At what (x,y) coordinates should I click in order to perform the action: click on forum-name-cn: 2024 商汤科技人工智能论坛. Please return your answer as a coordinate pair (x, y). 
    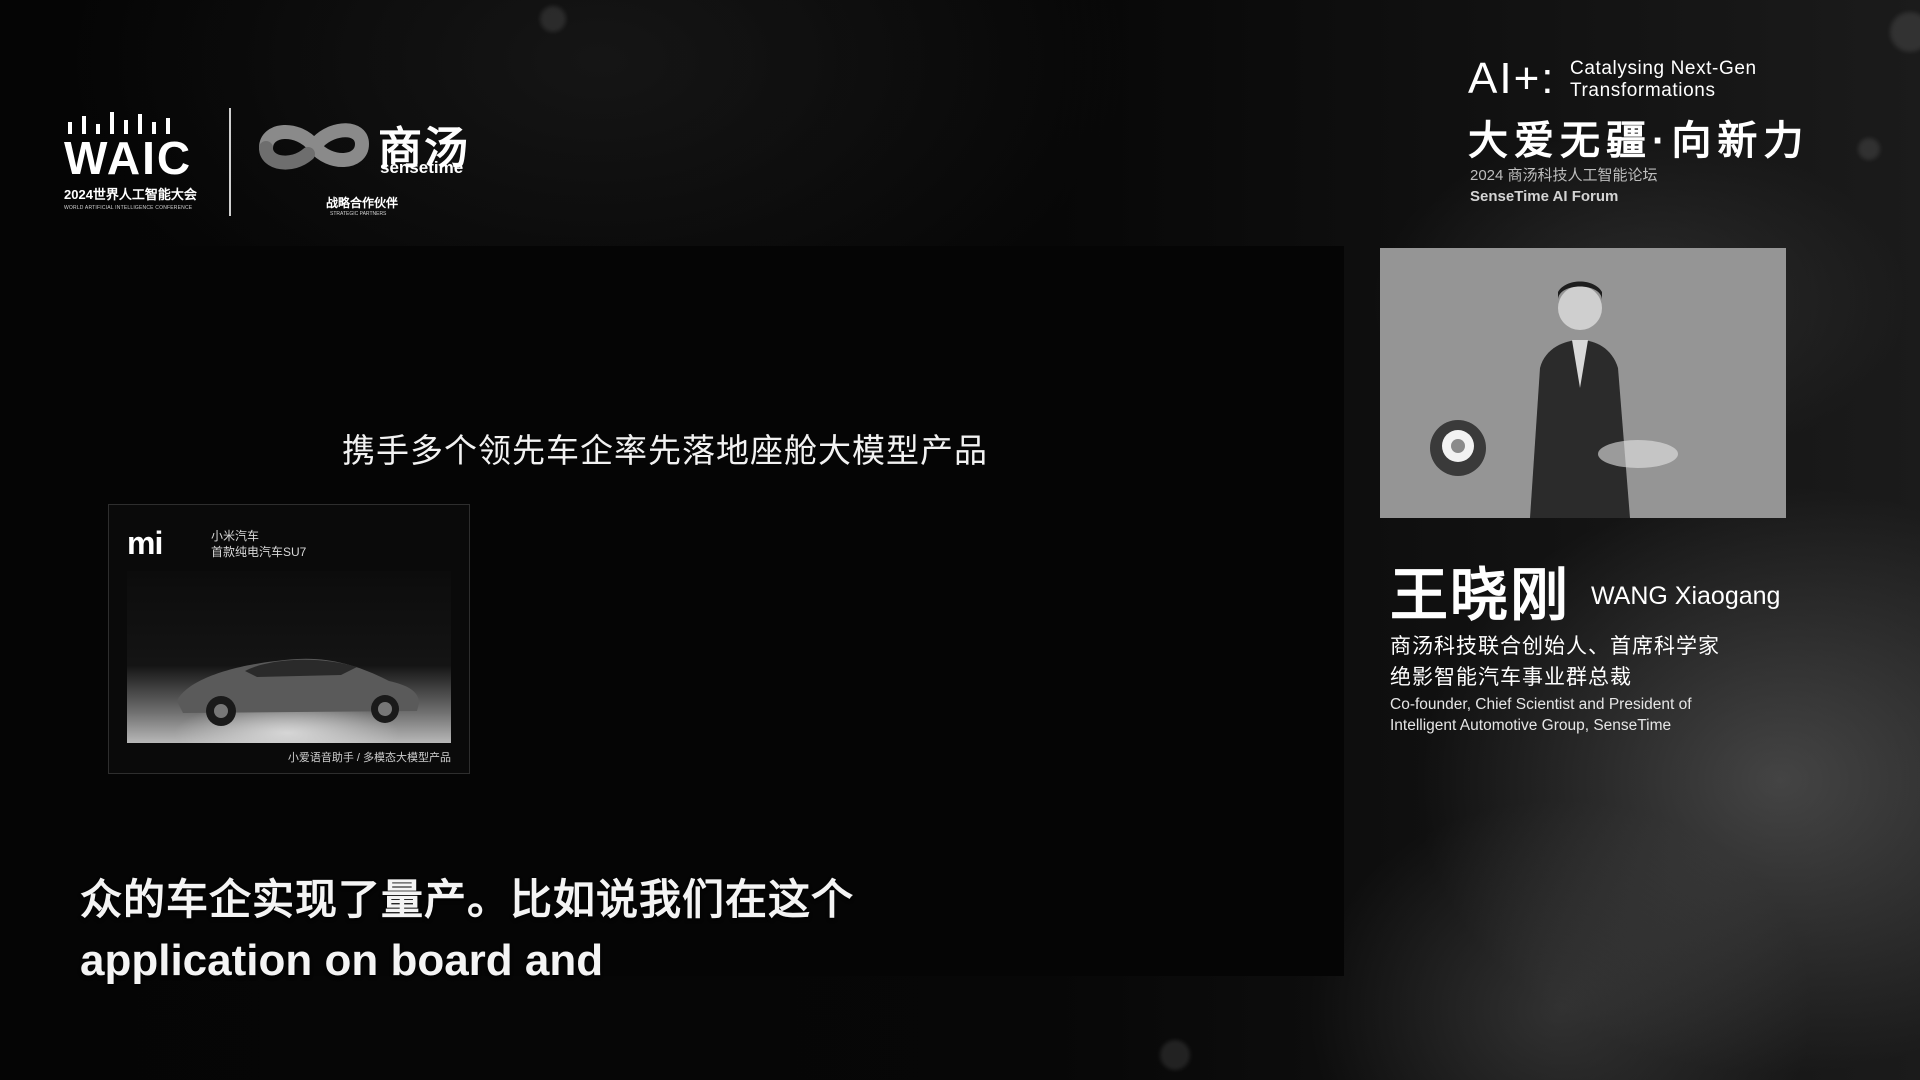
    Looking at the image, I should click on (1564, 175).